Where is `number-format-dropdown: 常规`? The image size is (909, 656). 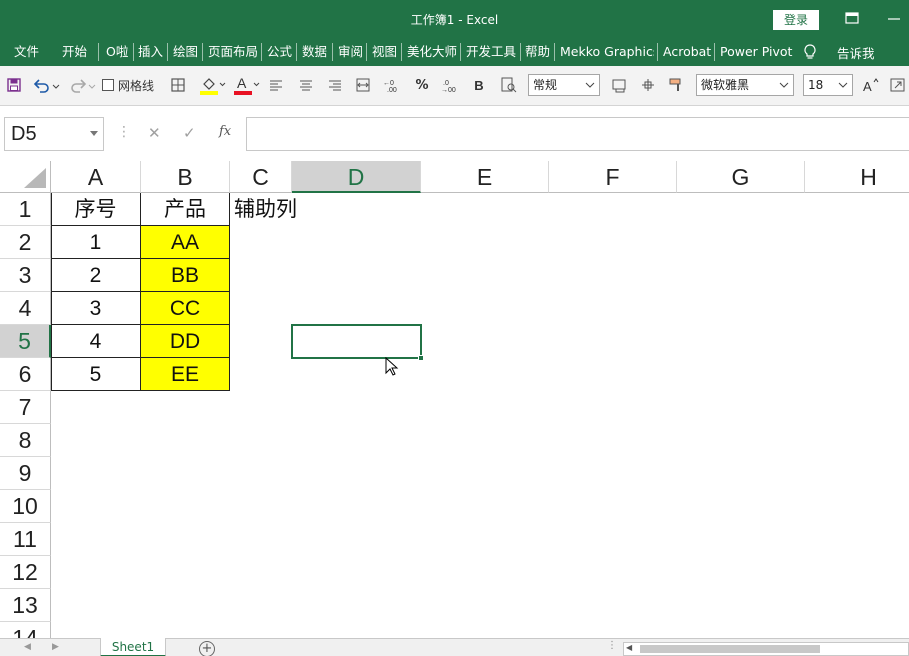
number-format-dropdown: 常规 is located at coordinates (564, 85).